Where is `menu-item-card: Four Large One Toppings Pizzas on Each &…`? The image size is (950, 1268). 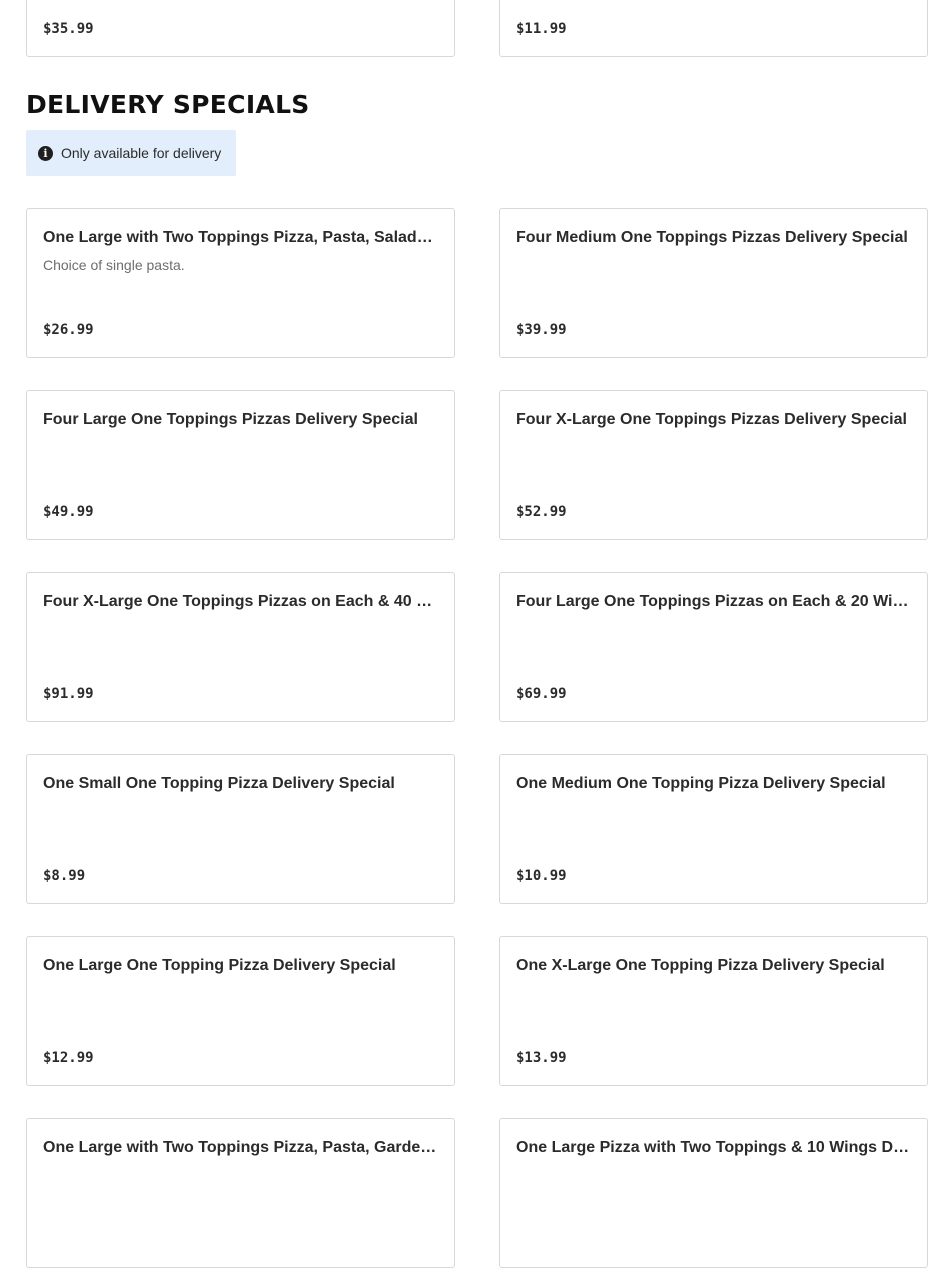 menu-item-card: Four Large One Toppings Pizzas on Each &… is located at coordinates (713, 647).